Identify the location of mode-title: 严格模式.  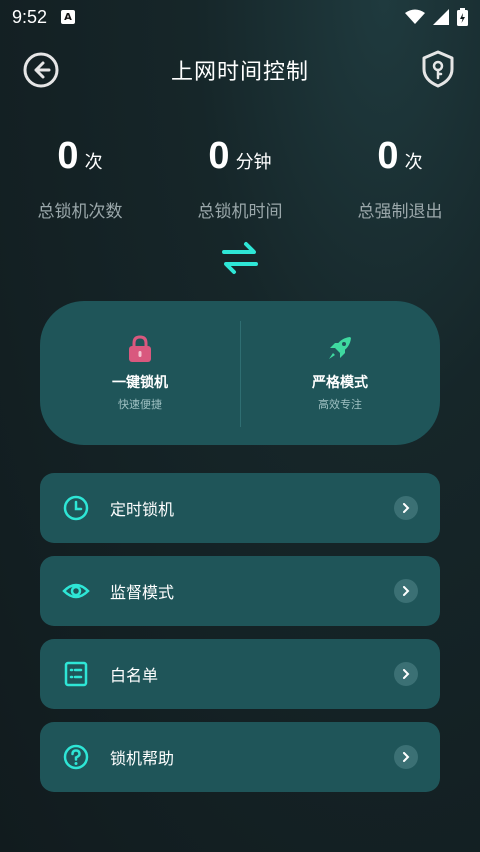
(340, 383).